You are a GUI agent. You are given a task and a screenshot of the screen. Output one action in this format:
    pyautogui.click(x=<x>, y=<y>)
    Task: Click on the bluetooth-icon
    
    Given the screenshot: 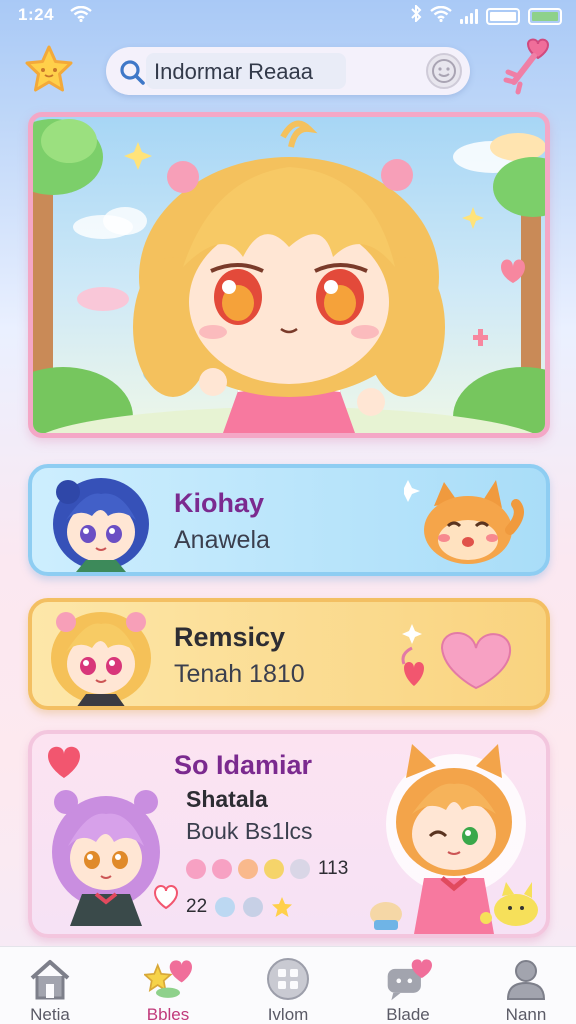 What is the action you would take?
    pyautogui.click(x=416, y=15)
    